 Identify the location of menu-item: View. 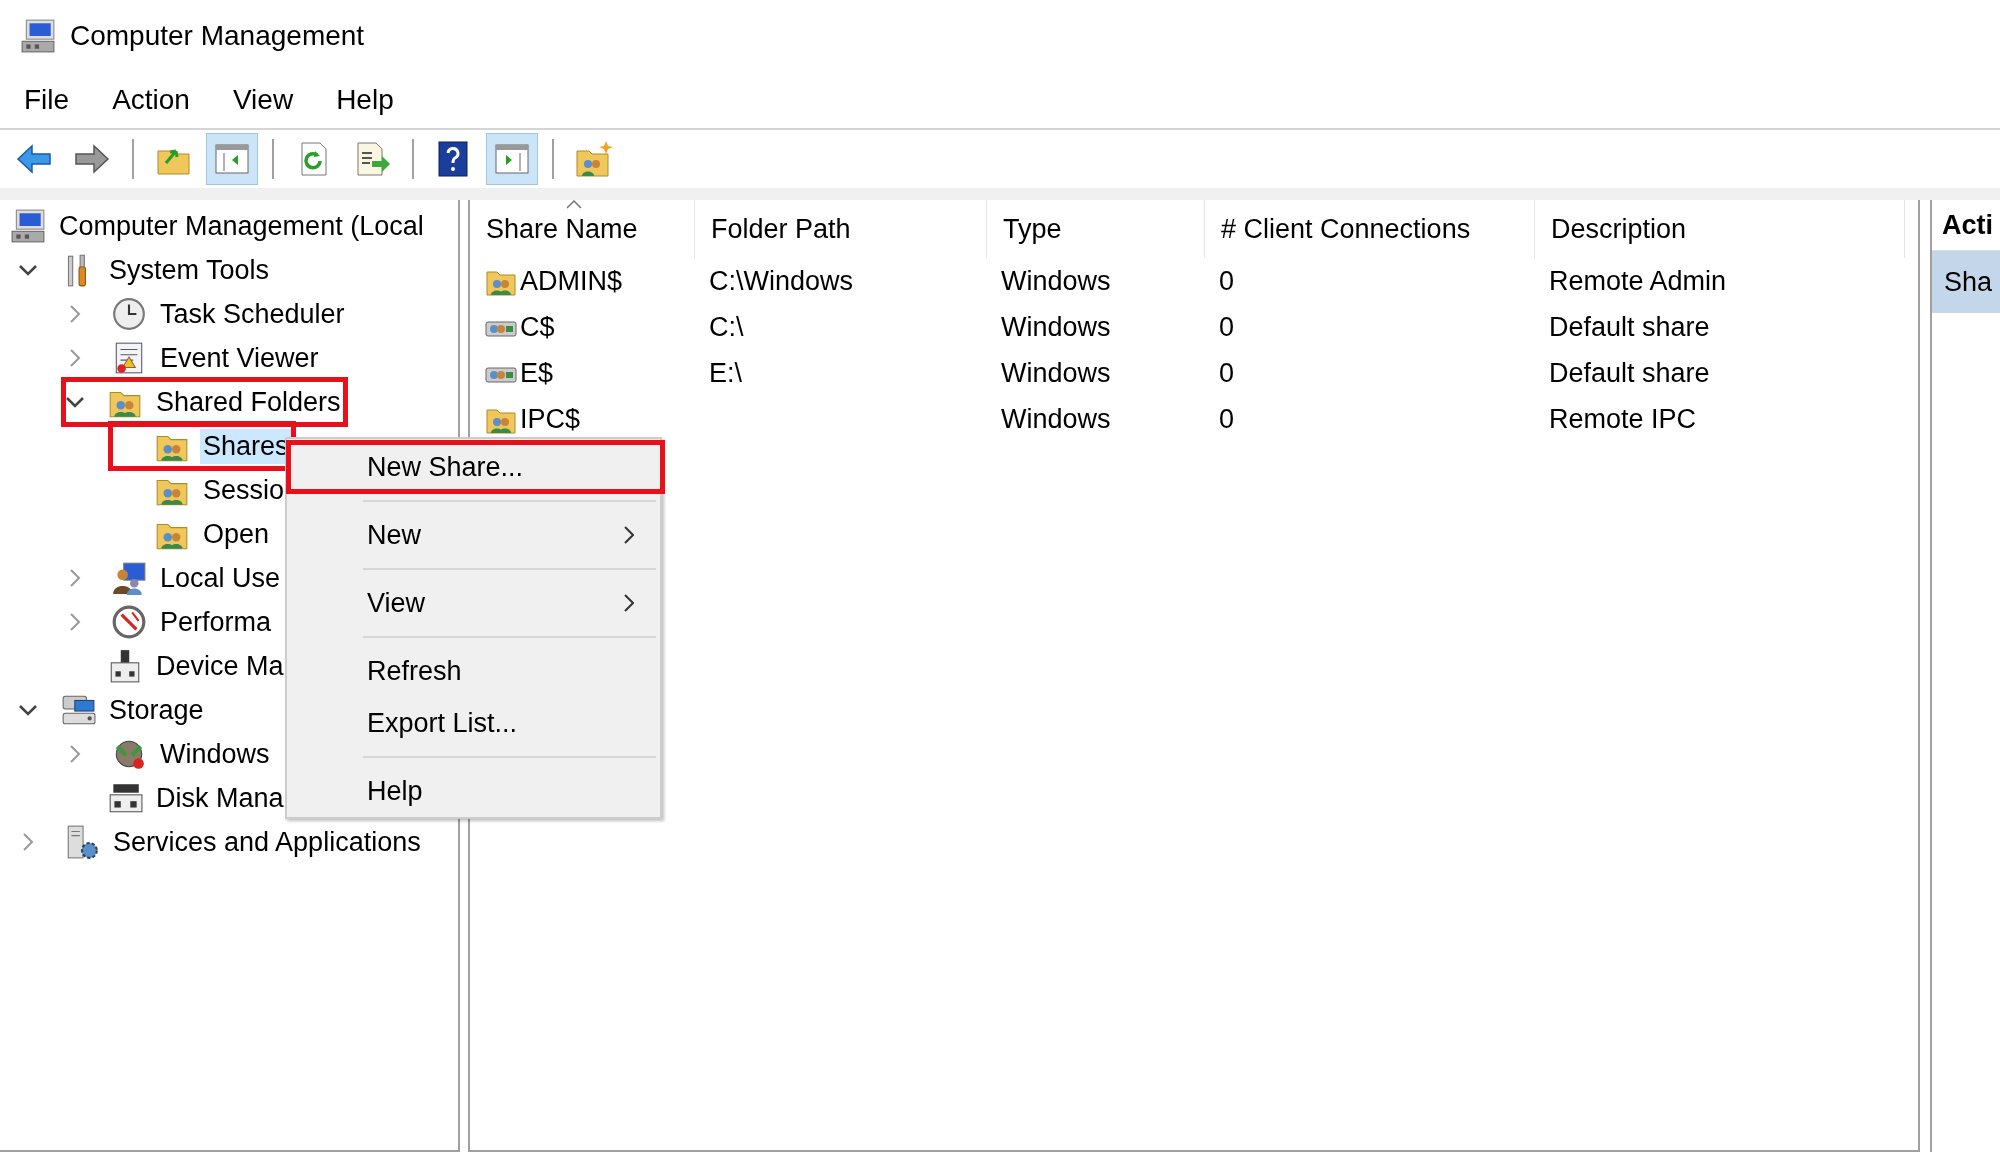
(263, 100).